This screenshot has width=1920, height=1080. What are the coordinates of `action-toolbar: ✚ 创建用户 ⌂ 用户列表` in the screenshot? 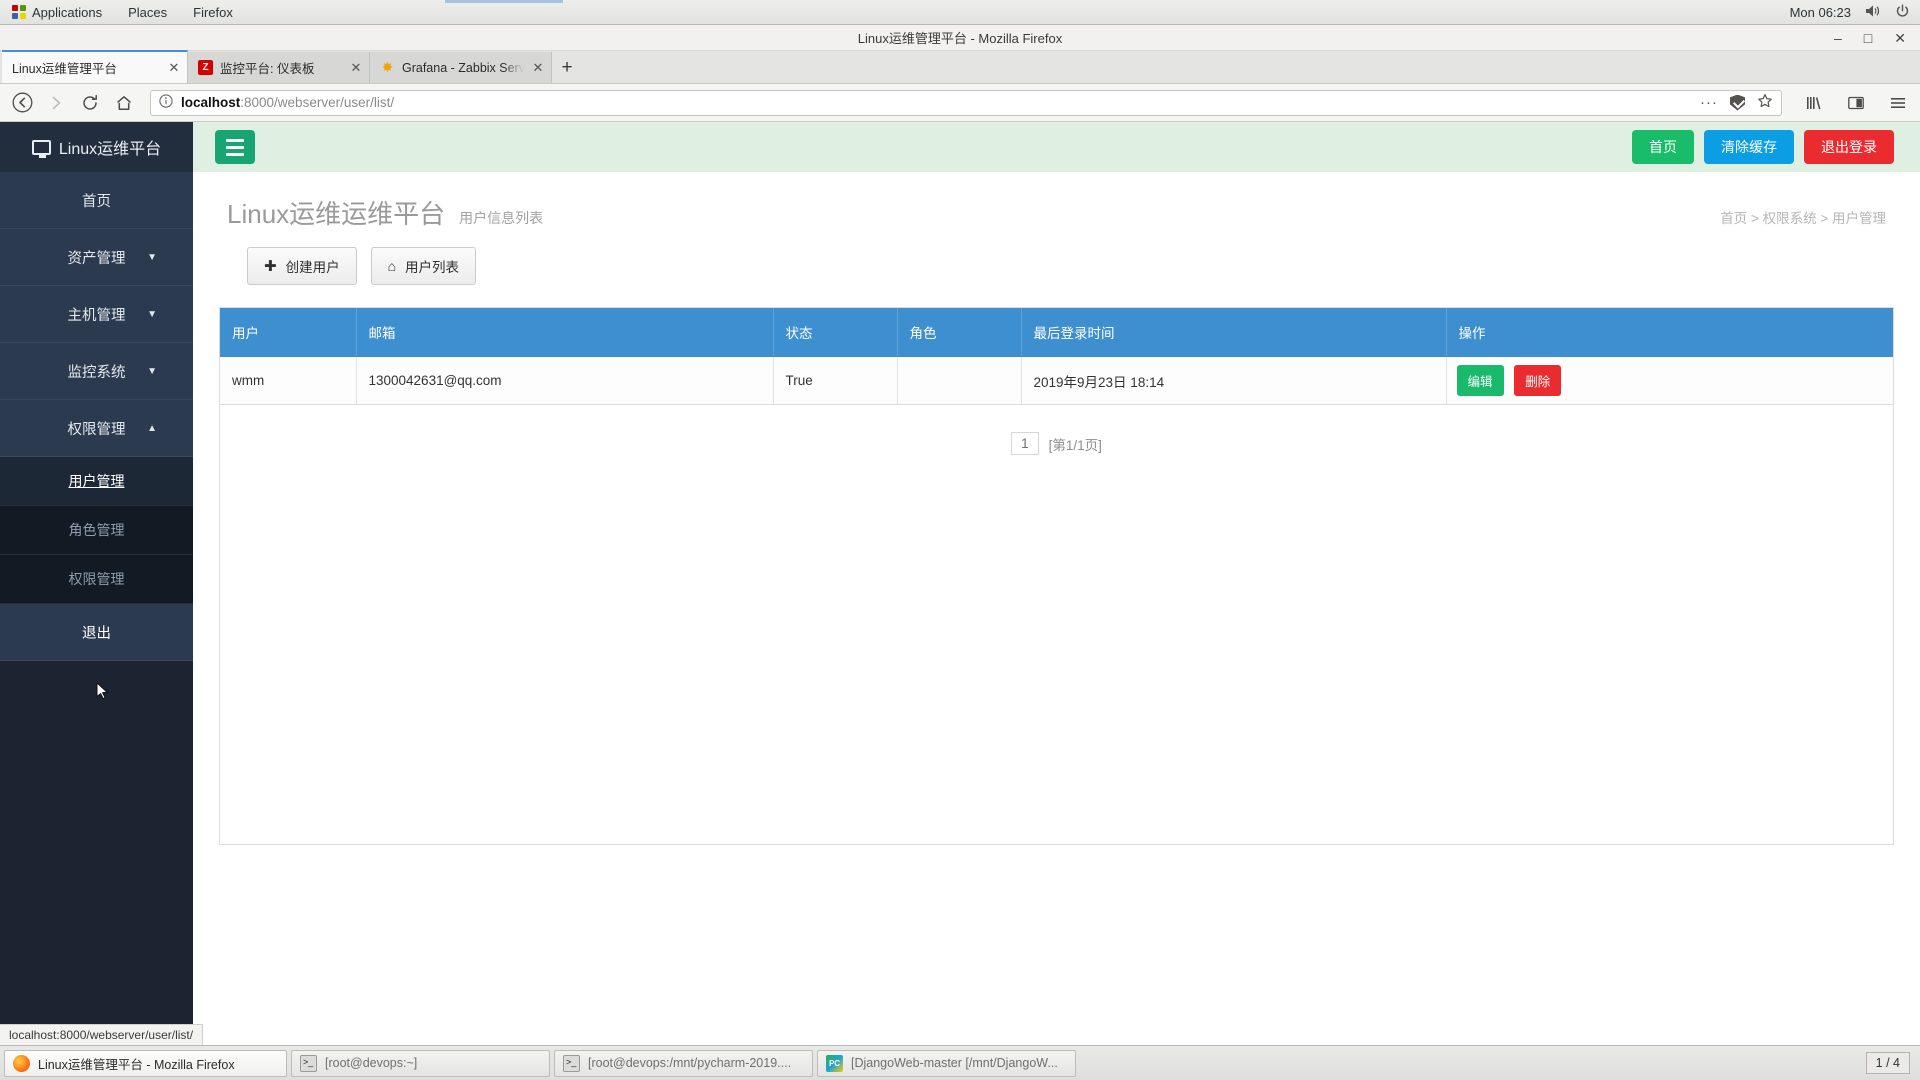 It's located at (1056, 258).